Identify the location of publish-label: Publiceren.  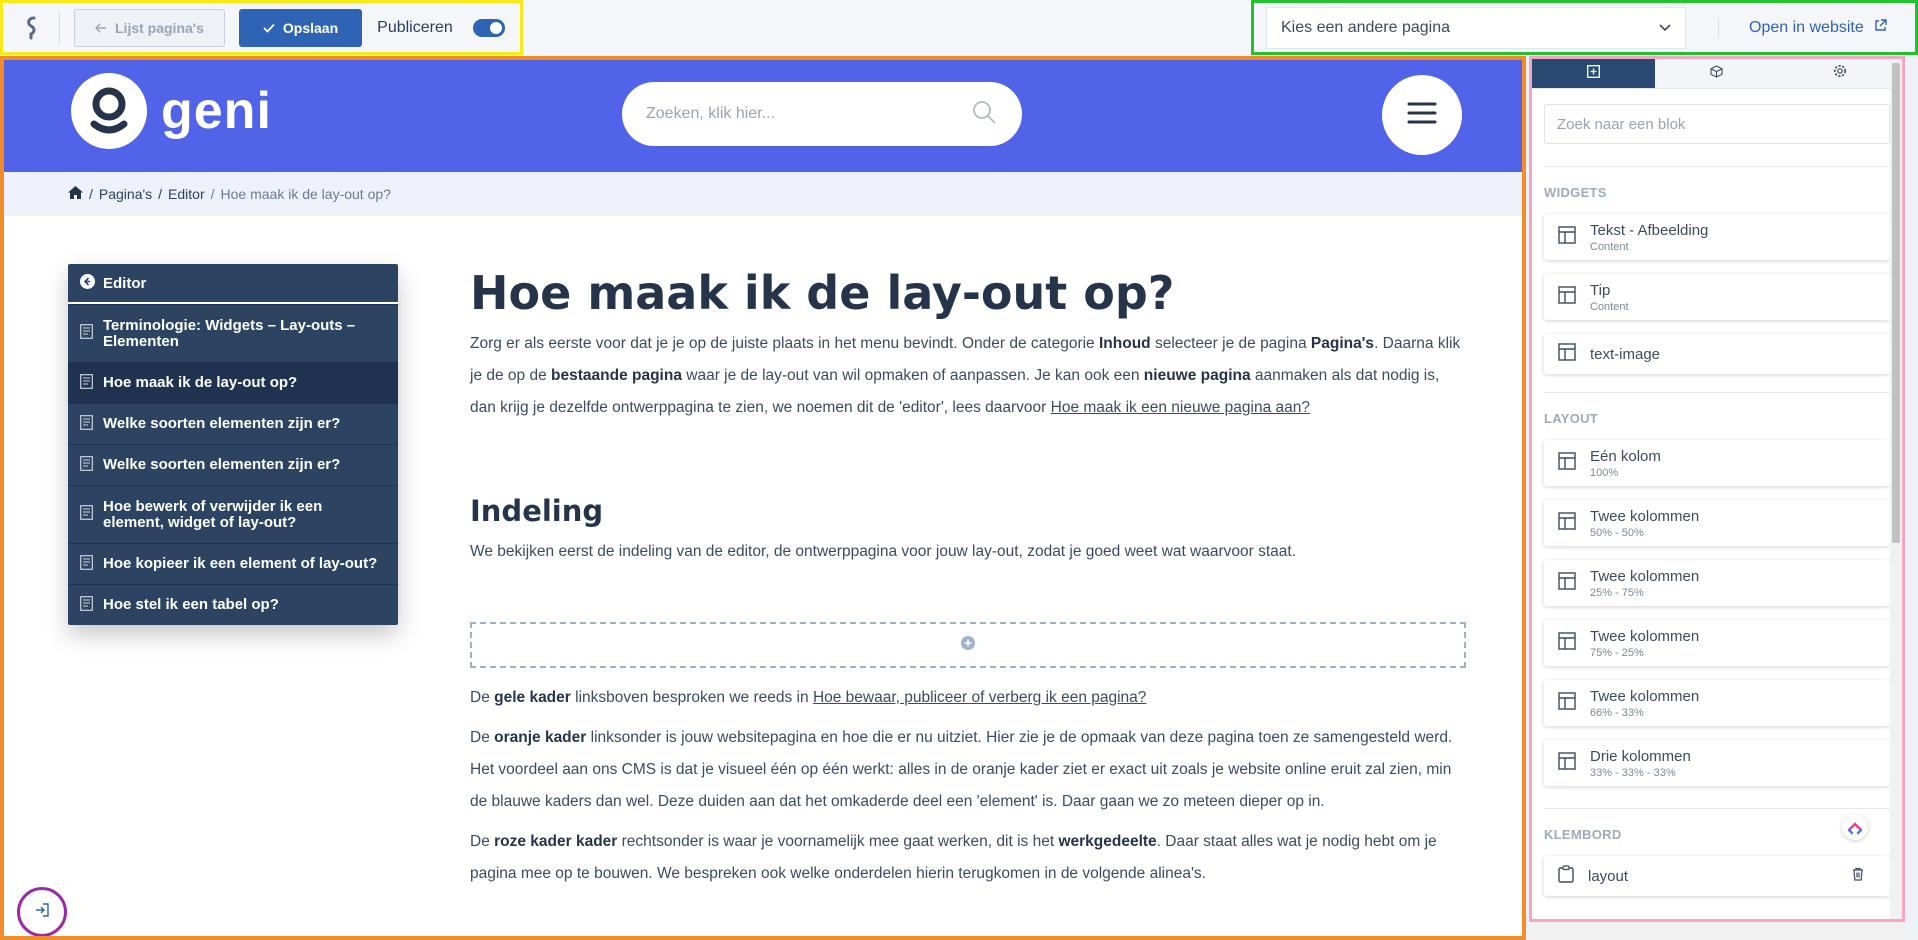
(415, 27).